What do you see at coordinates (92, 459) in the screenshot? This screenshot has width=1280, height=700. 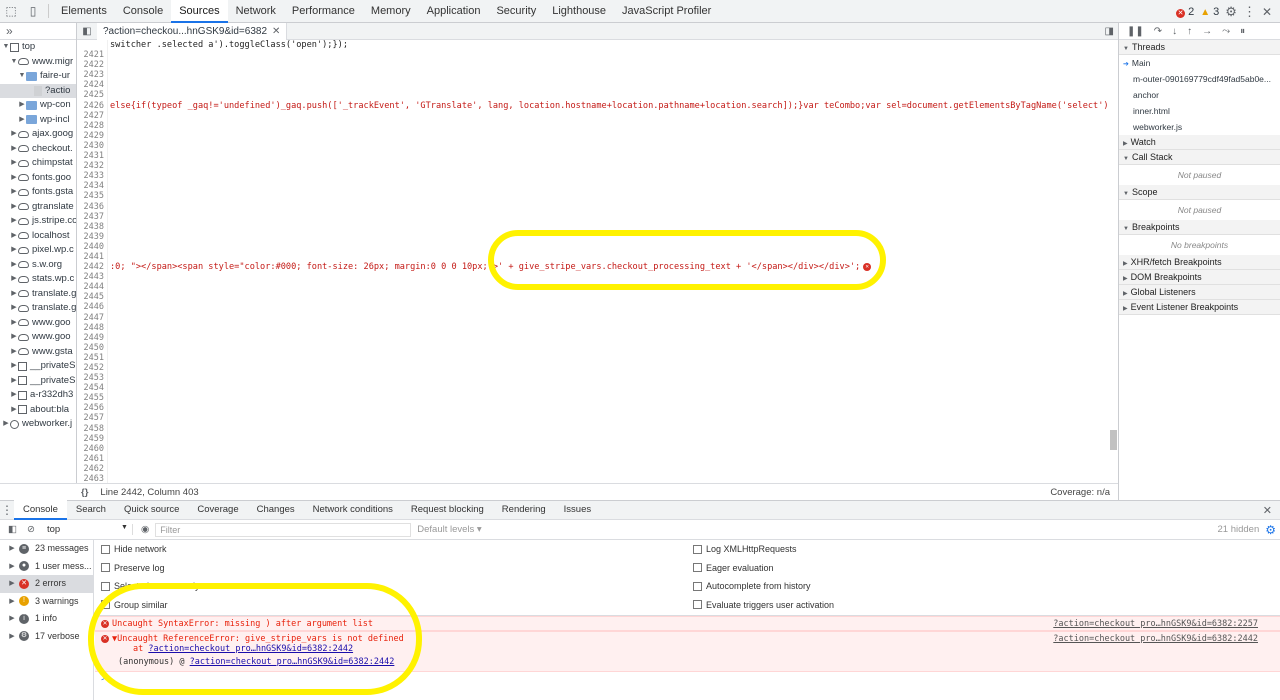 I see `line-number: 2461` at bounding box center [92, 459].